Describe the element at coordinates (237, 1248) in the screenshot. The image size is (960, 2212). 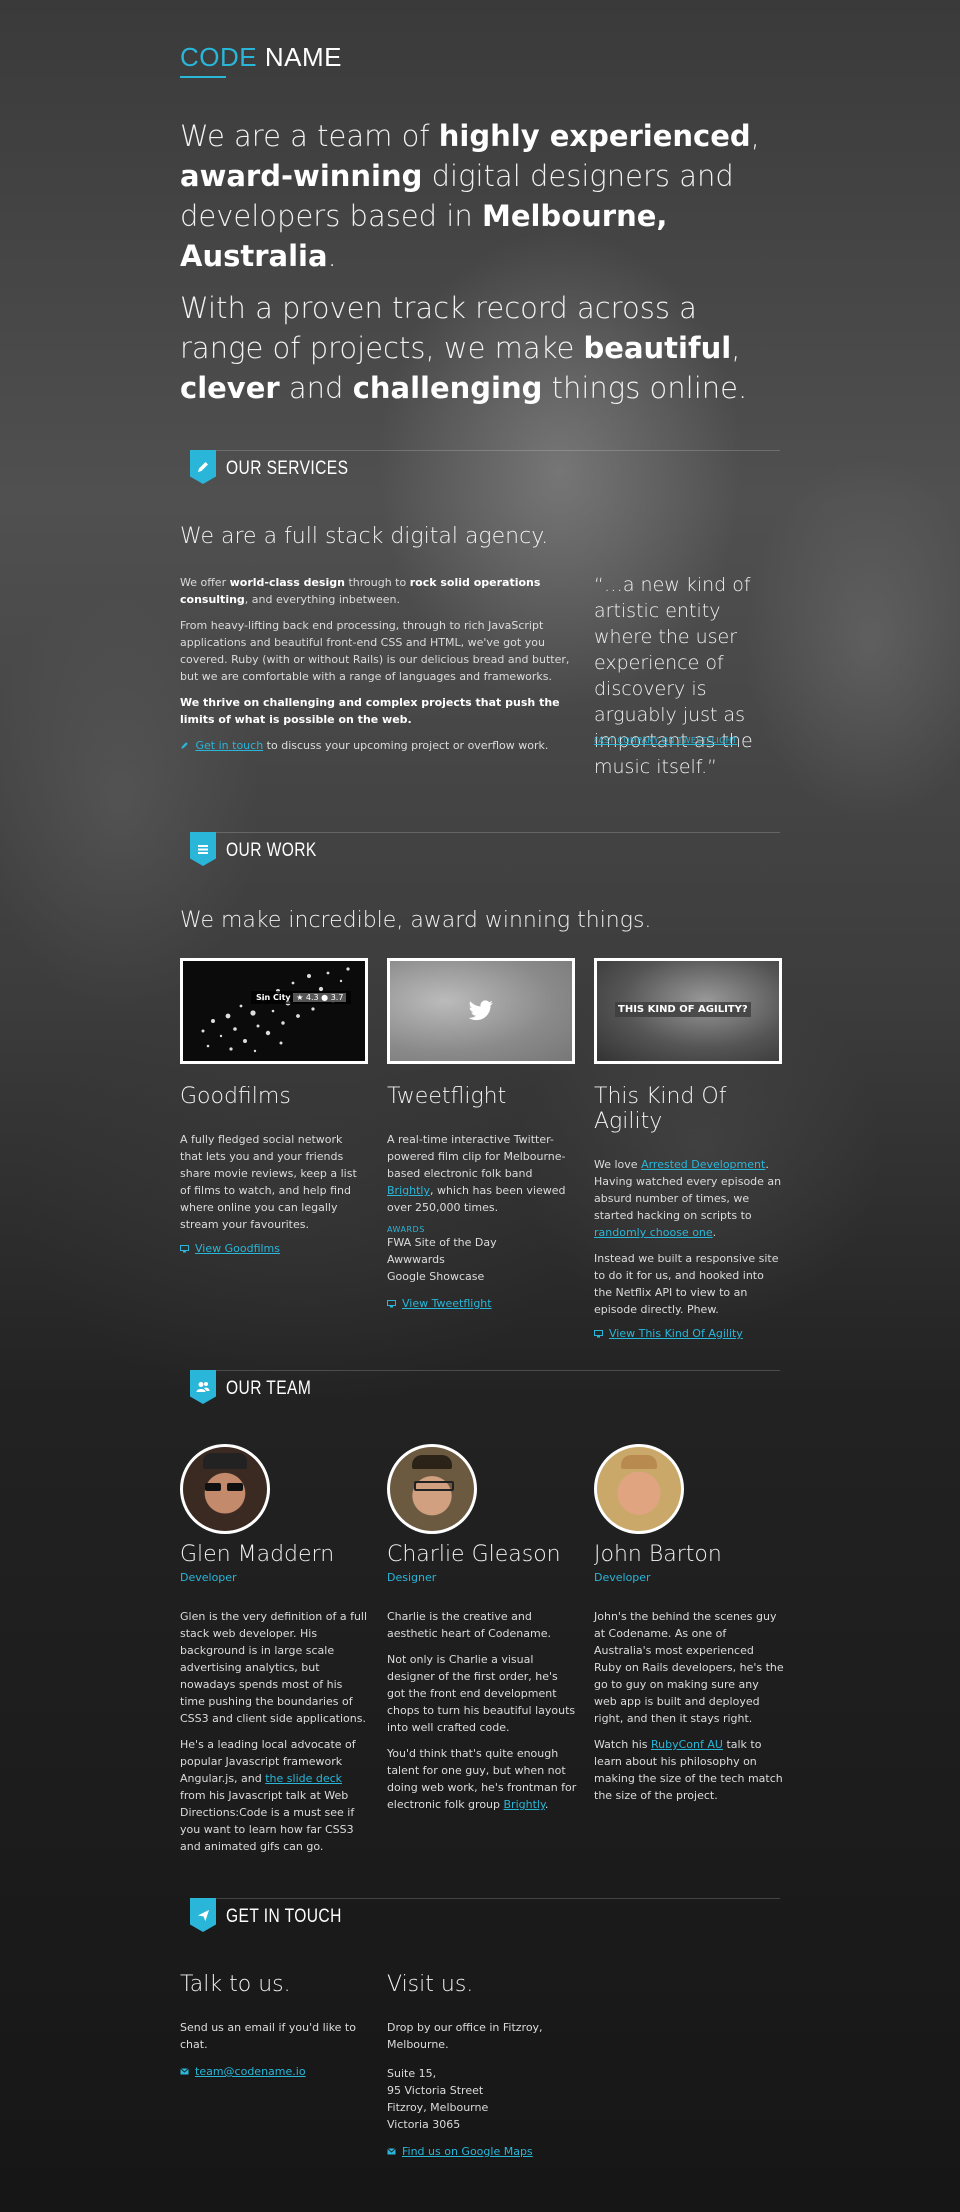
I see `view-goodfilms-link: View Goodfilms` at that location.